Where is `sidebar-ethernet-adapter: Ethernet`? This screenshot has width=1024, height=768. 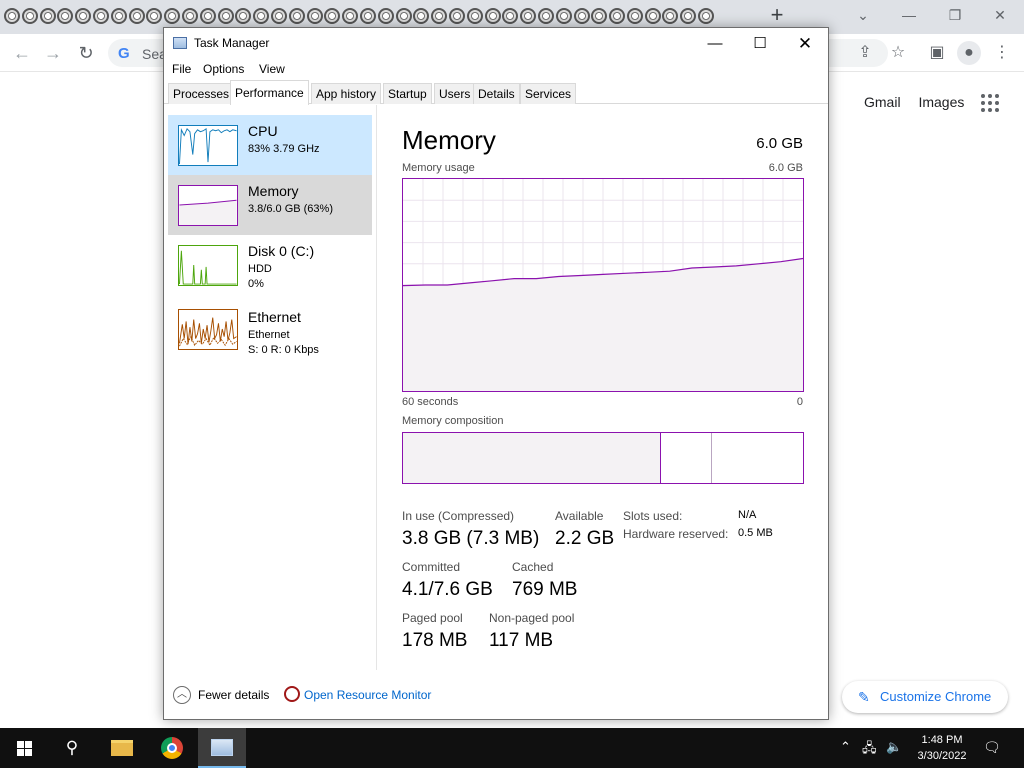
sidebar-ethernet-adapter: Ethernet is located at coordinates (269, 335).